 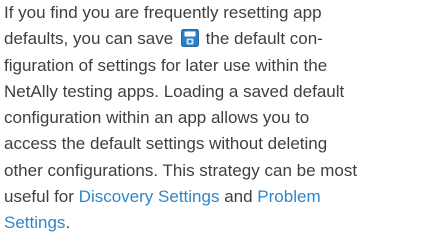 What do you see at coordinates (34, 222) in the screenshot?
I see `problem-settings-link-part2: Settings` at bounding box center [34, 222].